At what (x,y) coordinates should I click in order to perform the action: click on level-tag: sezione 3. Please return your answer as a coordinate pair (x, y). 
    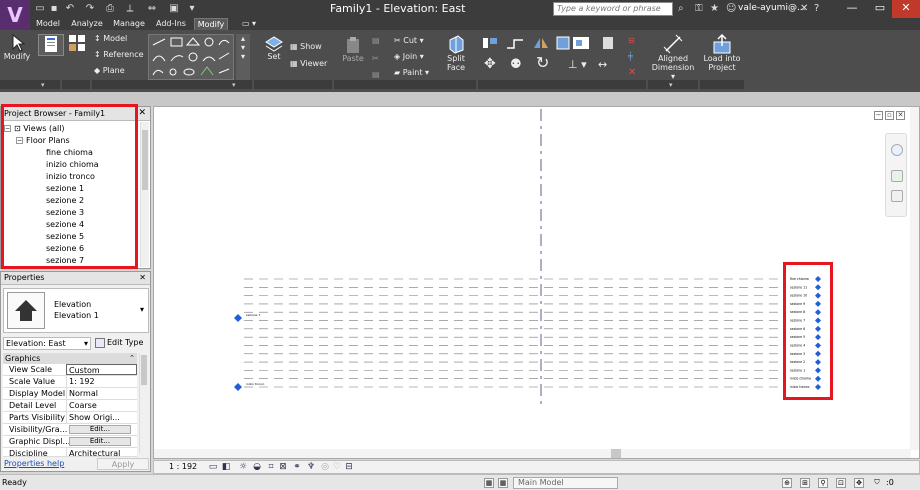
    Looking at the image, I should click on (805, 353).